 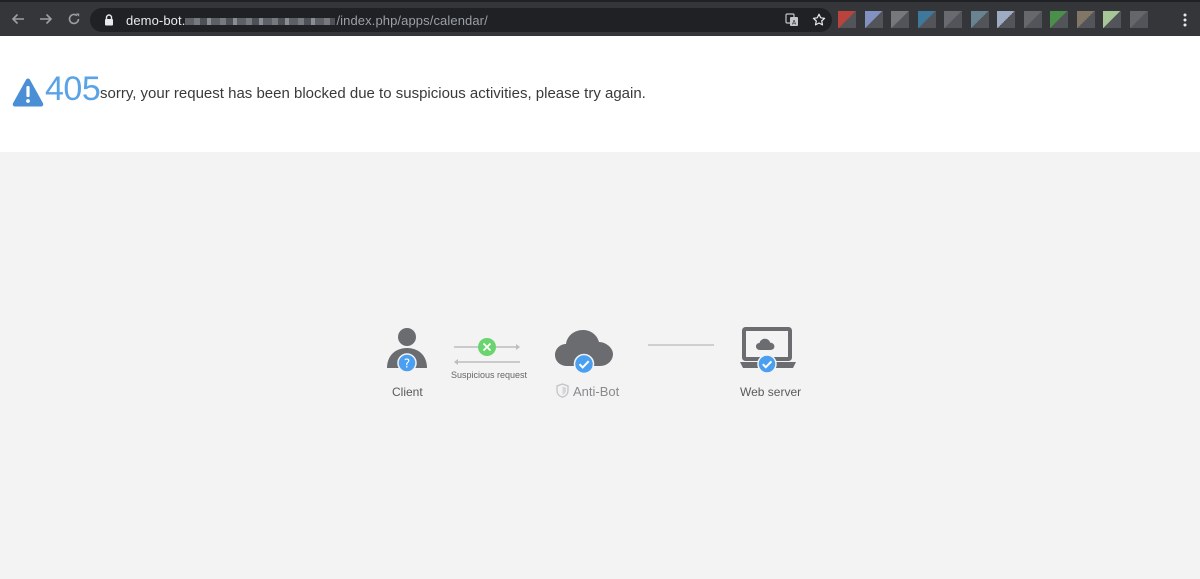 What do you see at coordinates (28, 92) in the screenshot?
I see `warning-icon` at bounding box center [28, 92].